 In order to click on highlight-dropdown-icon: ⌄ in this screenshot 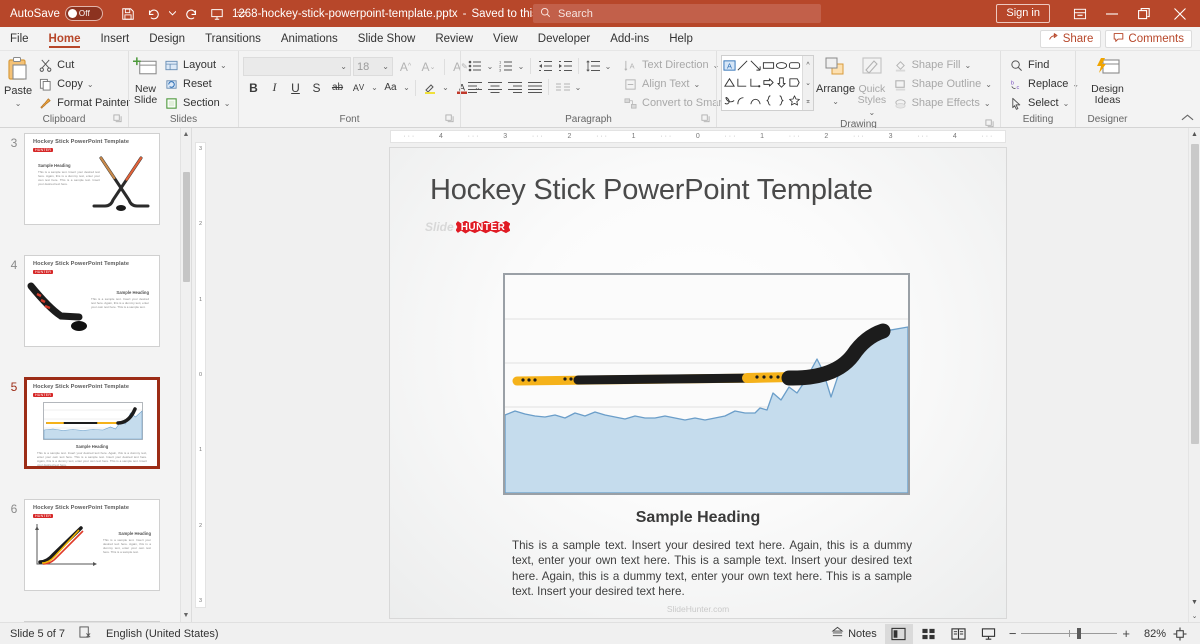, I will do `click(445, 87)`.